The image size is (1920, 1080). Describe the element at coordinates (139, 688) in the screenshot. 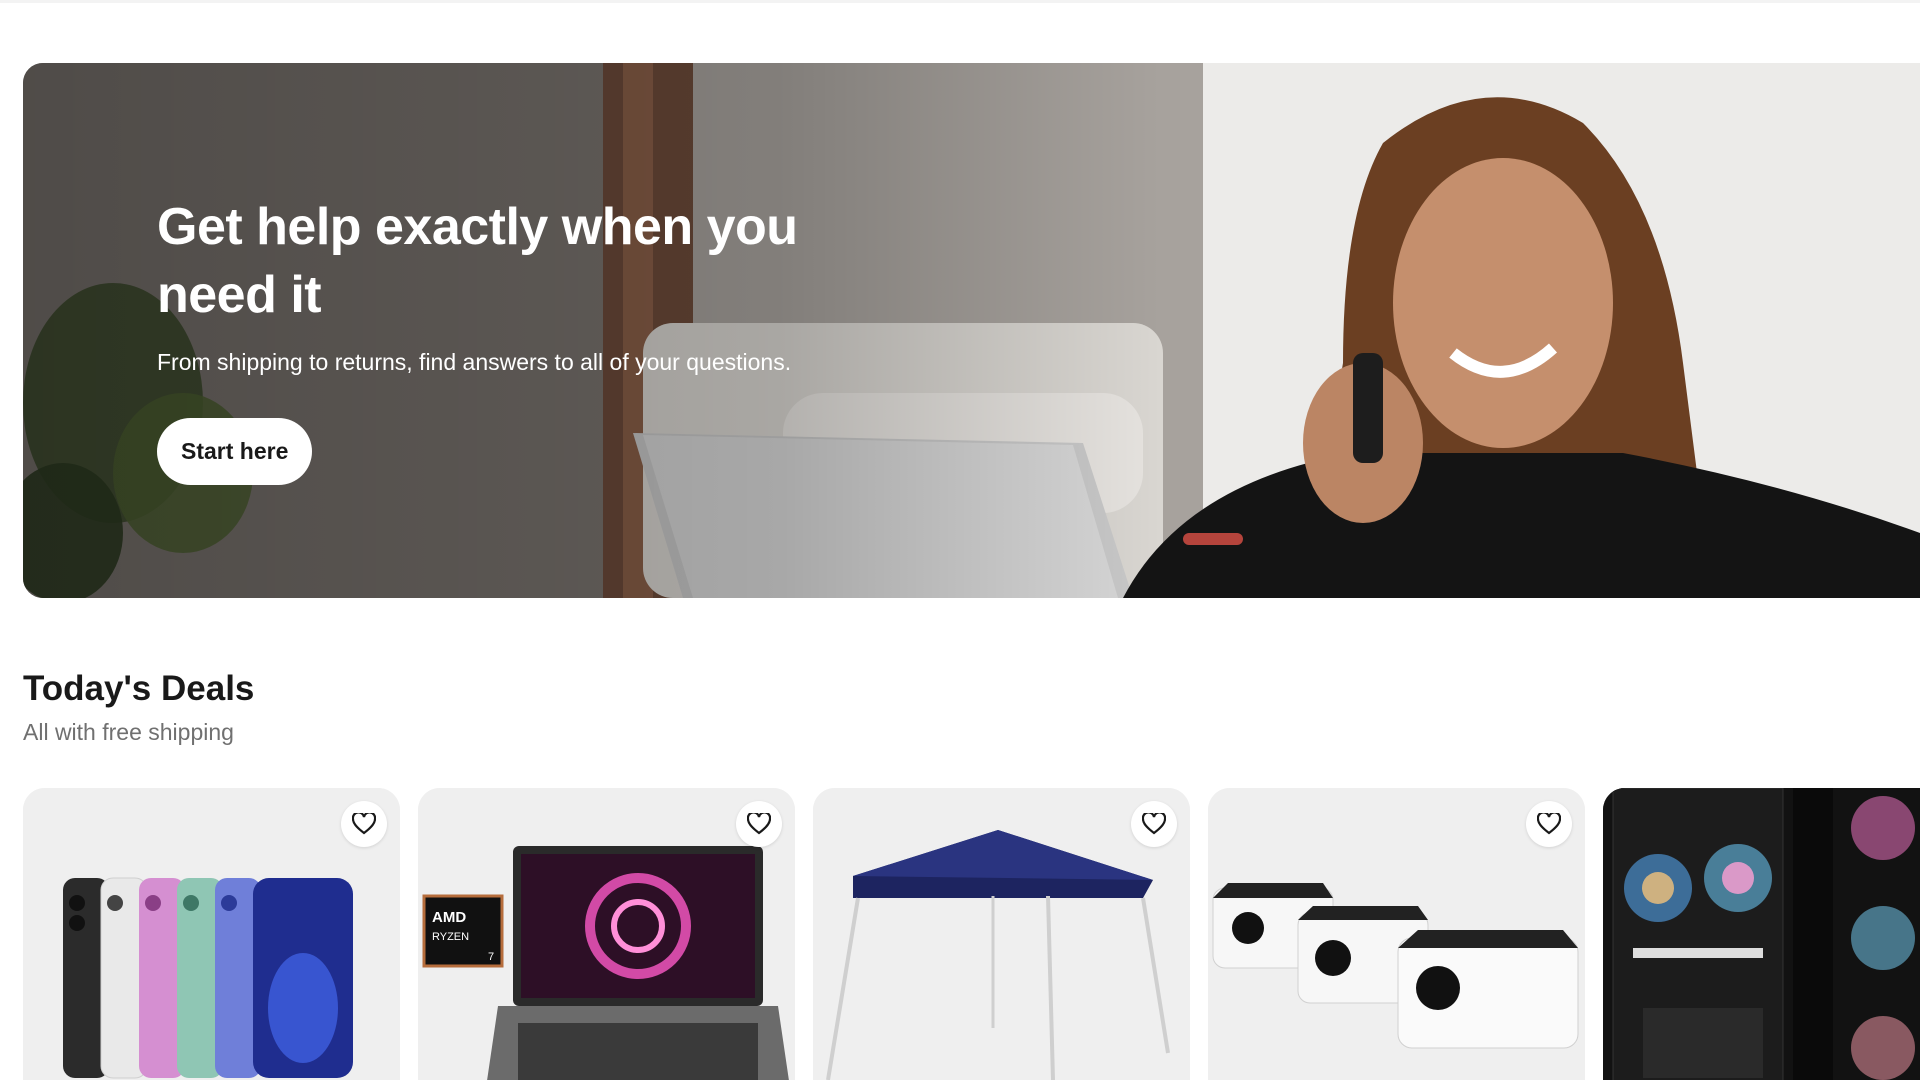

I see `deals-title: Today's Deals` at that location.